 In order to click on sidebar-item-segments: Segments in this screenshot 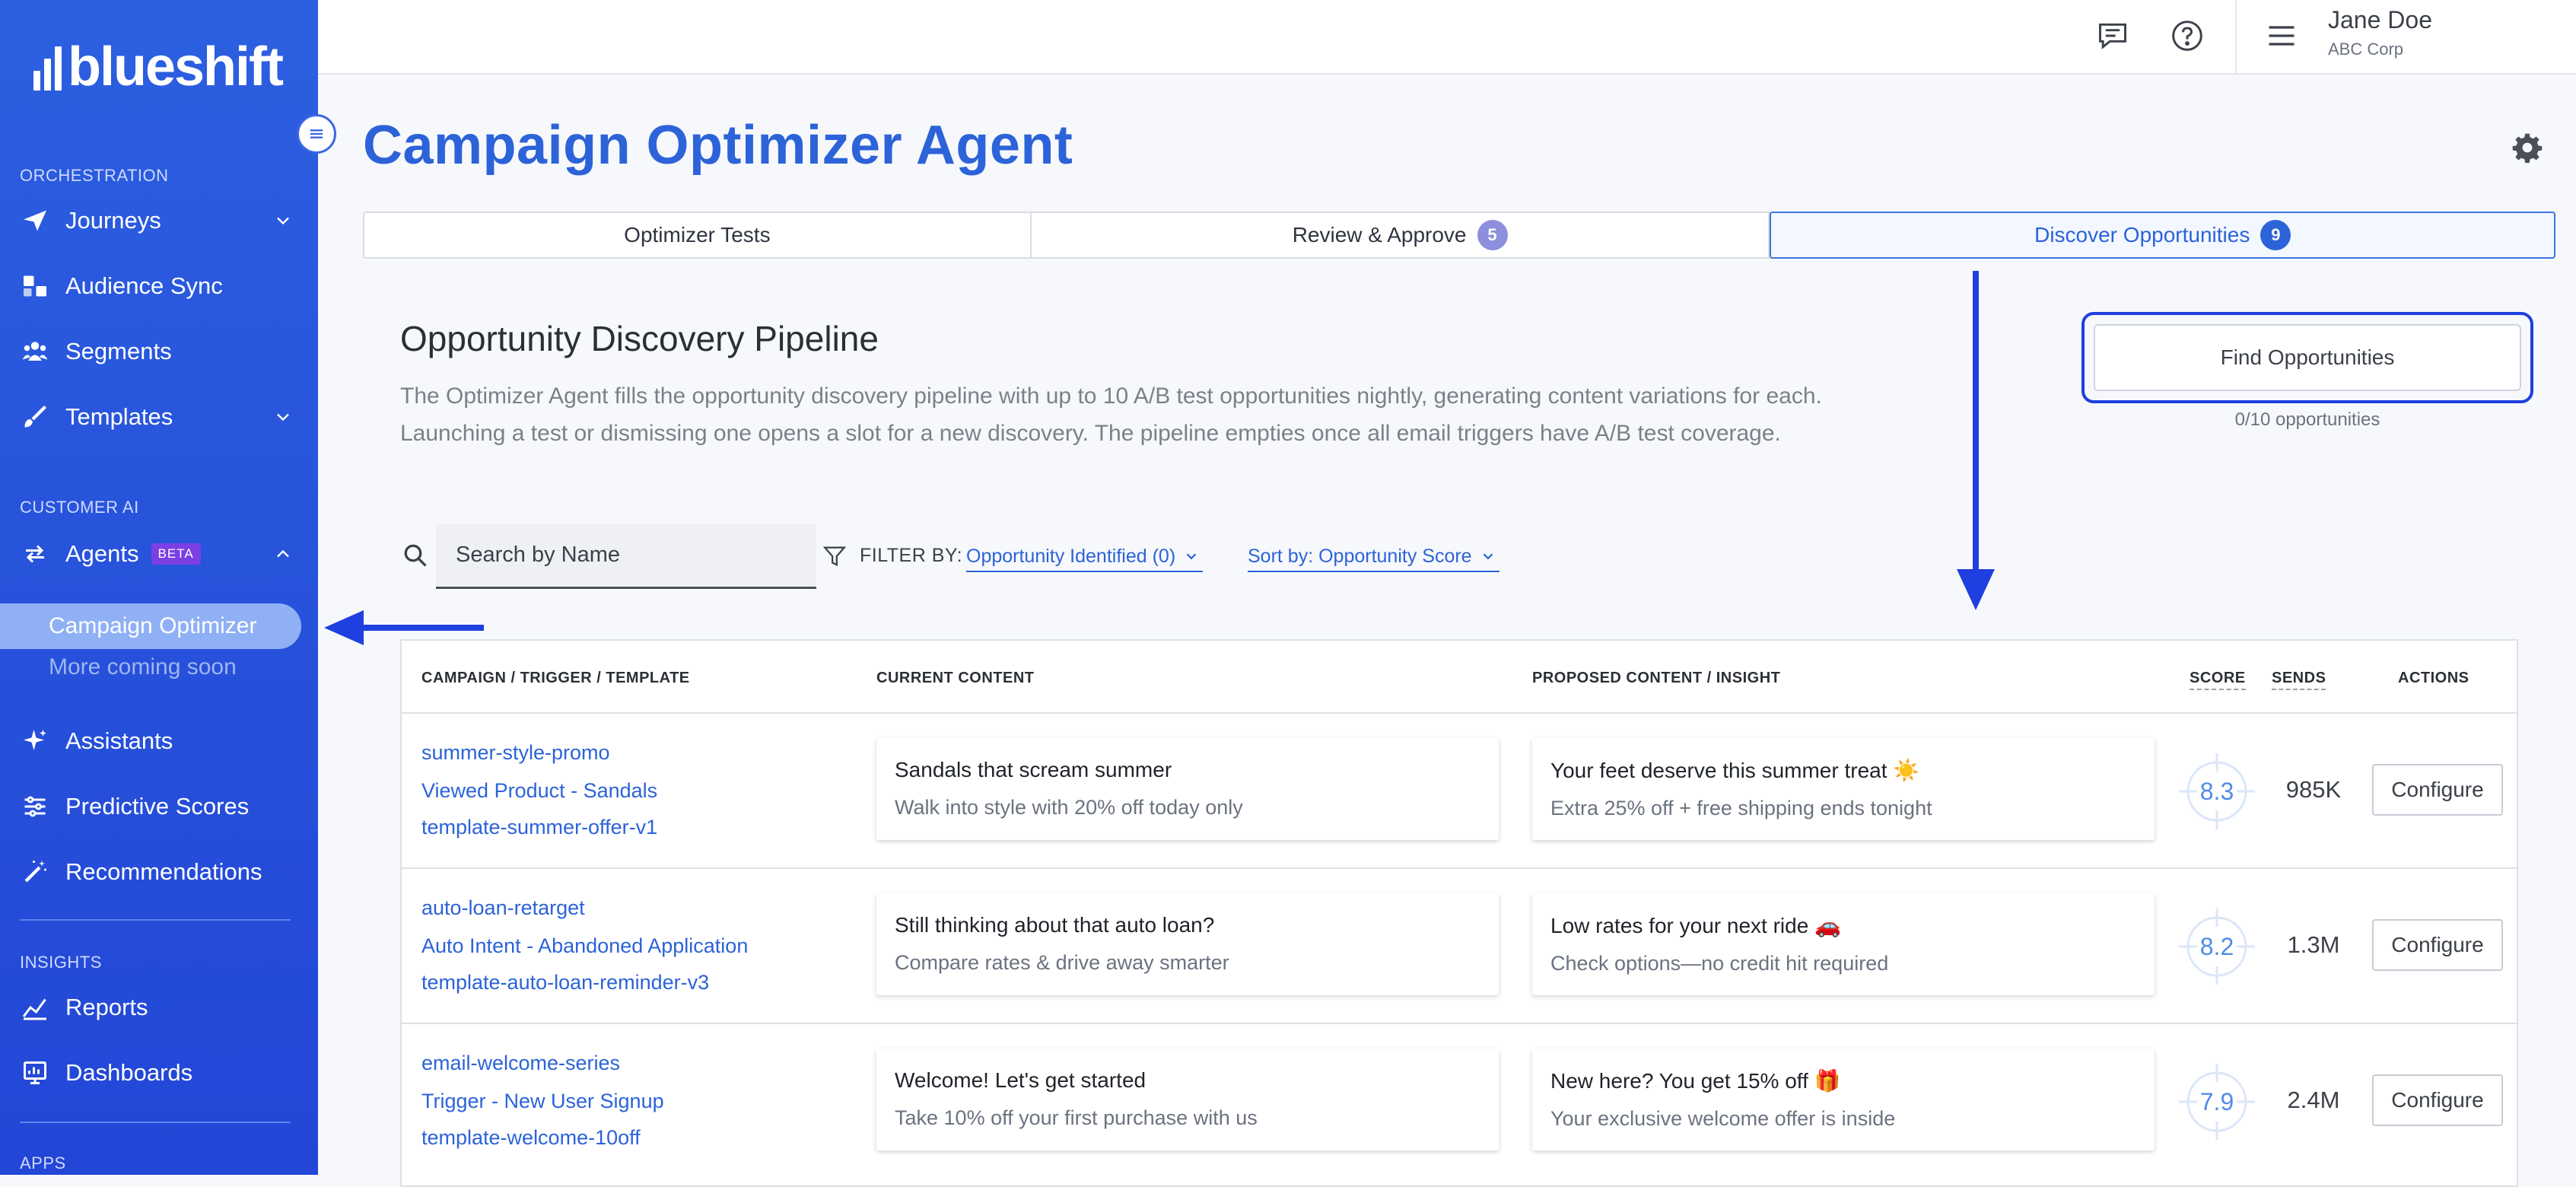, I will do `click(157, 351)`.